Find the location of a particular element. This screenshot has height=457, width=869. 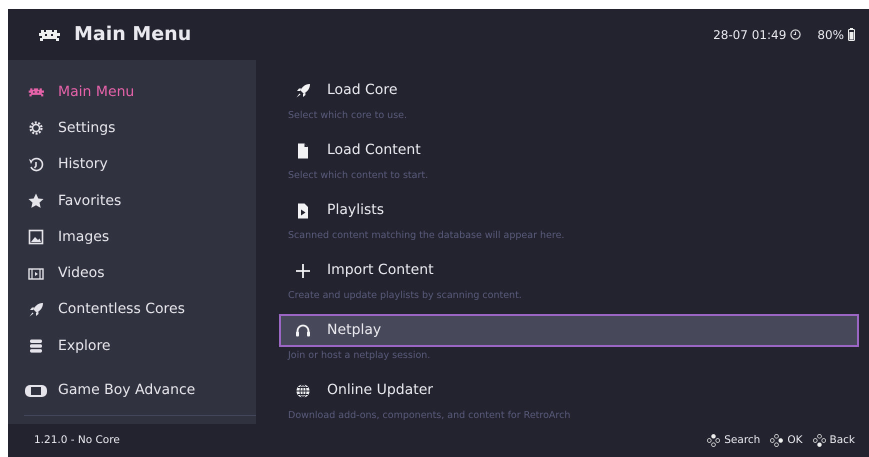

star-icon is located at coordinates (36, 201).